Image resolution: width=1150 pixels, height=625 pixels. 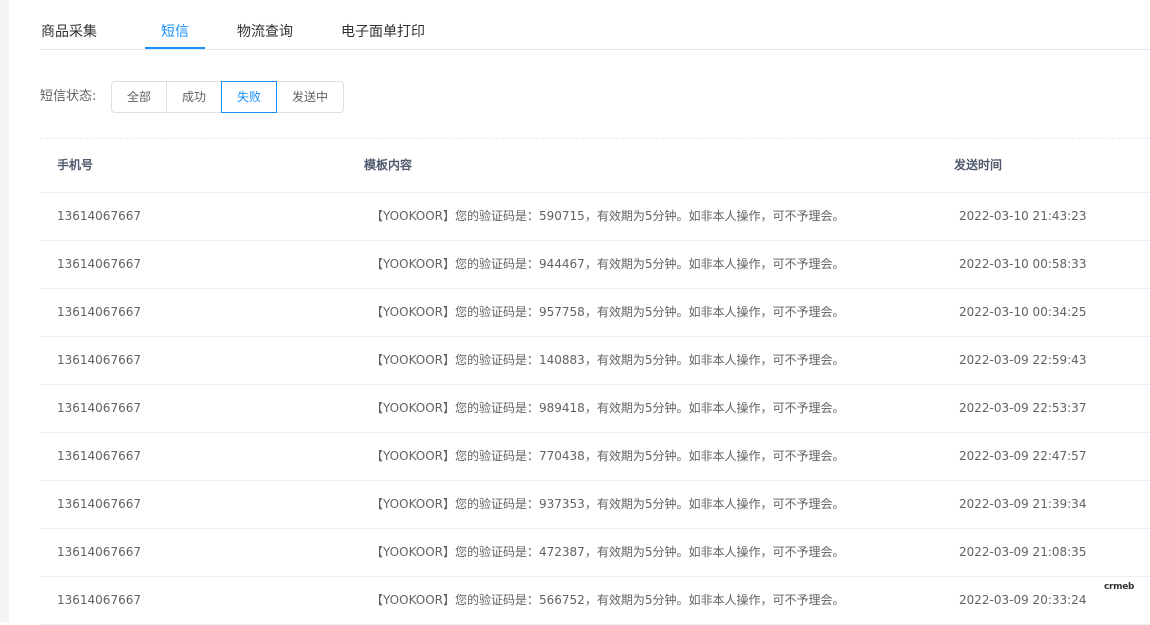 What do you see at coordinates (175, 48) in the screenshot?
I see `active-tab-indicator` at bounding box center [175, 48].